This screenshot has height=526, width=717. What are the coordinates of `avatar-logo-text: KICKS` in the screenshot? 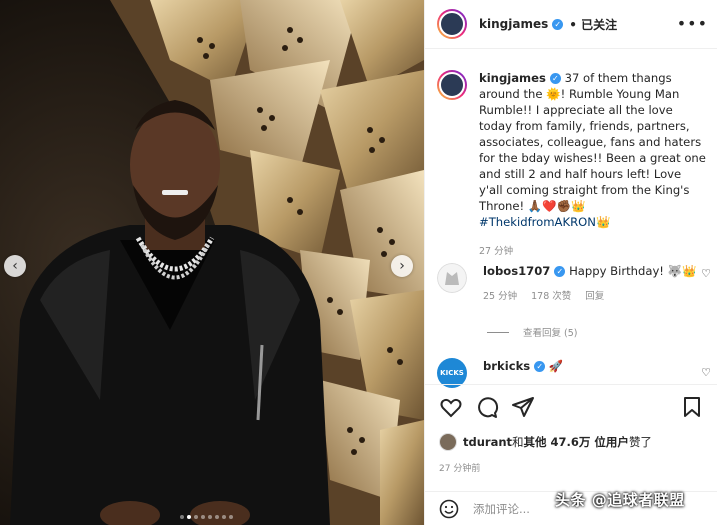 It's located at (452, 373).